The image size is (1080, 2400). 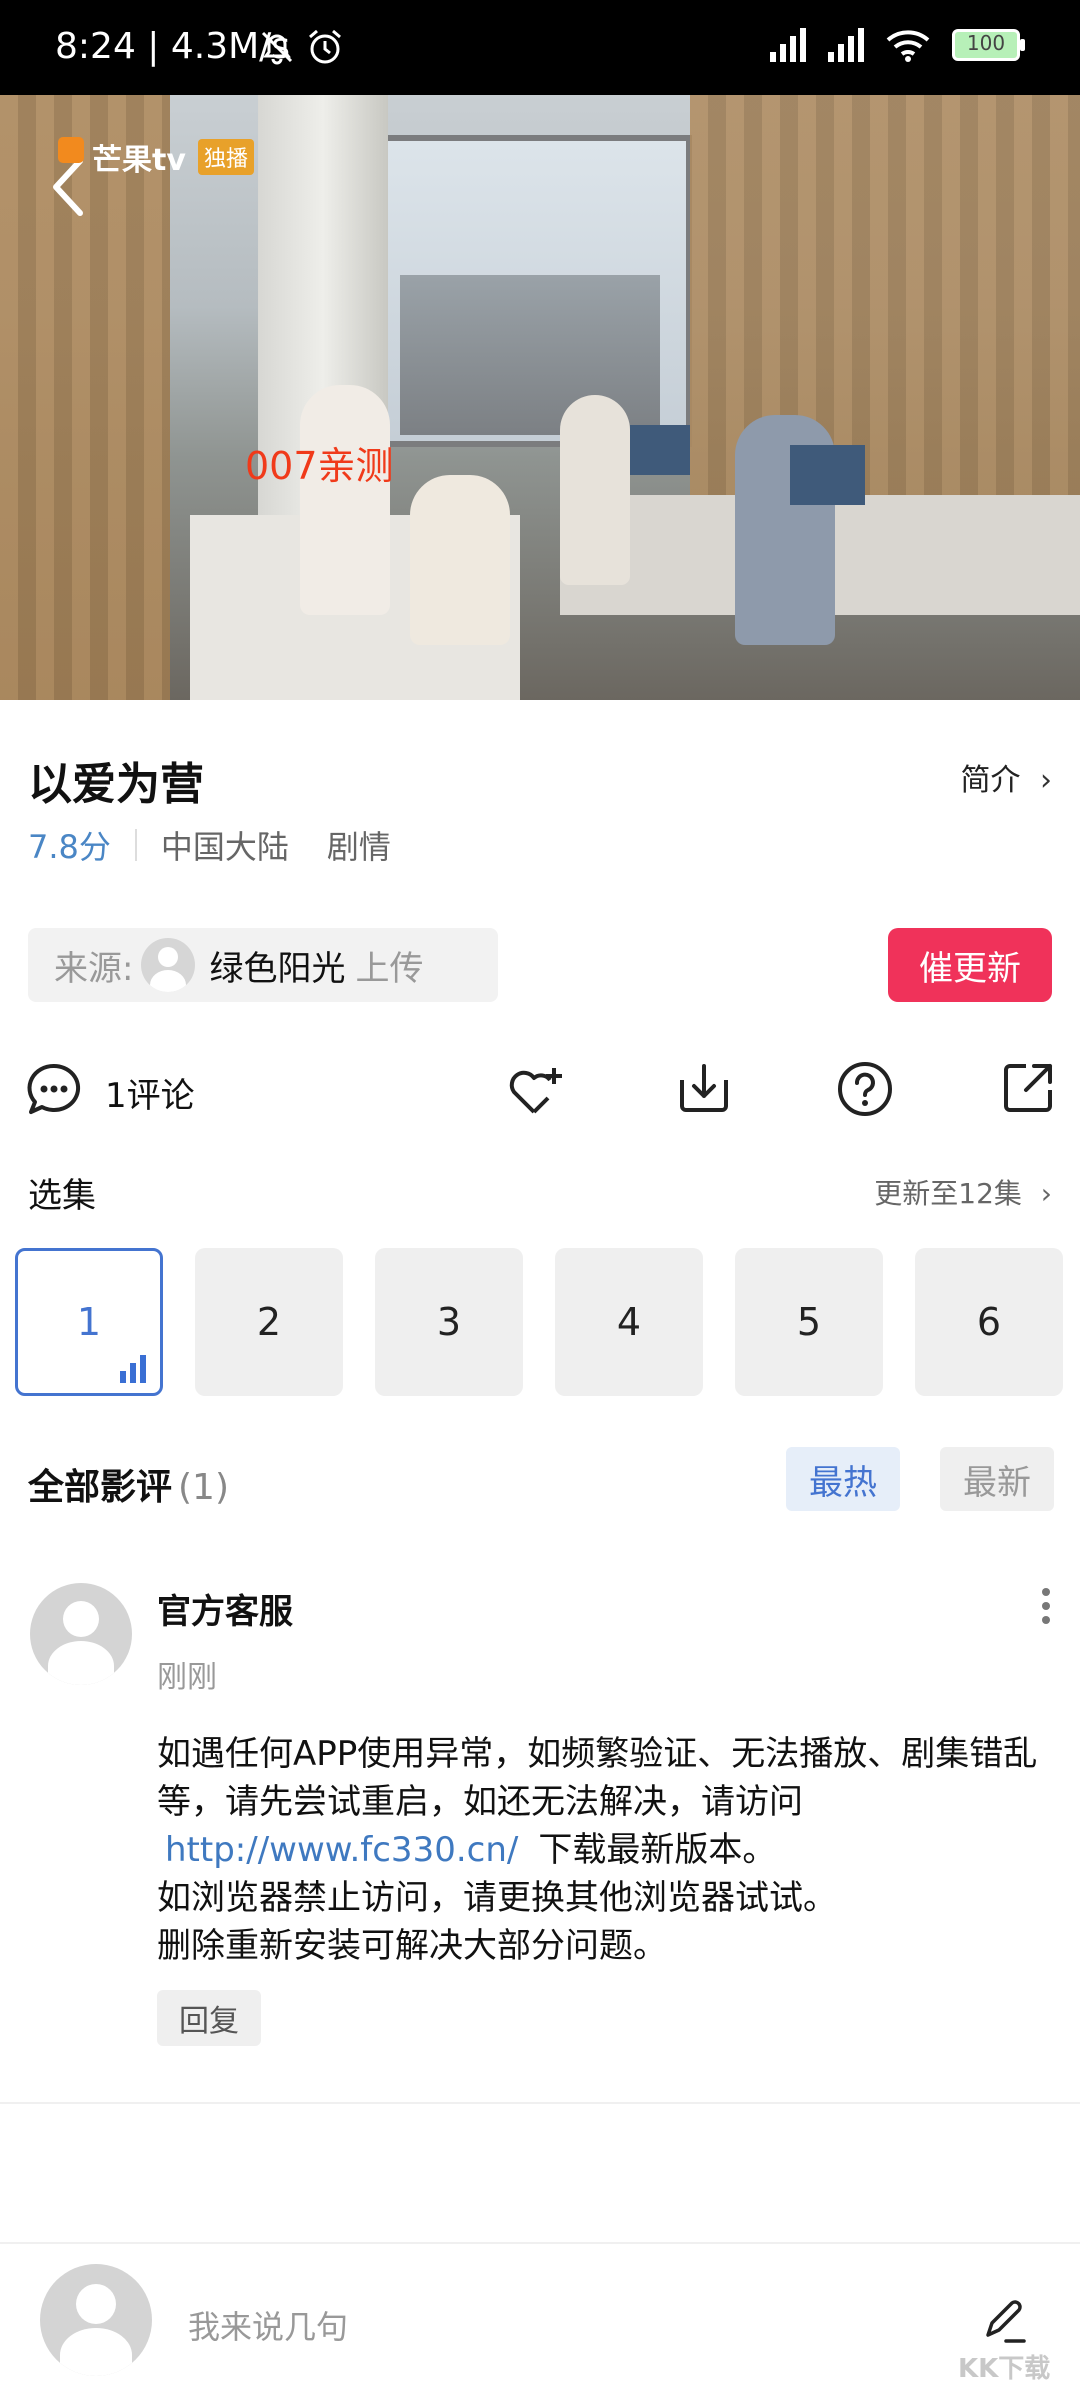 I want to click on battery-level: 100, so click(x=986, y=43).